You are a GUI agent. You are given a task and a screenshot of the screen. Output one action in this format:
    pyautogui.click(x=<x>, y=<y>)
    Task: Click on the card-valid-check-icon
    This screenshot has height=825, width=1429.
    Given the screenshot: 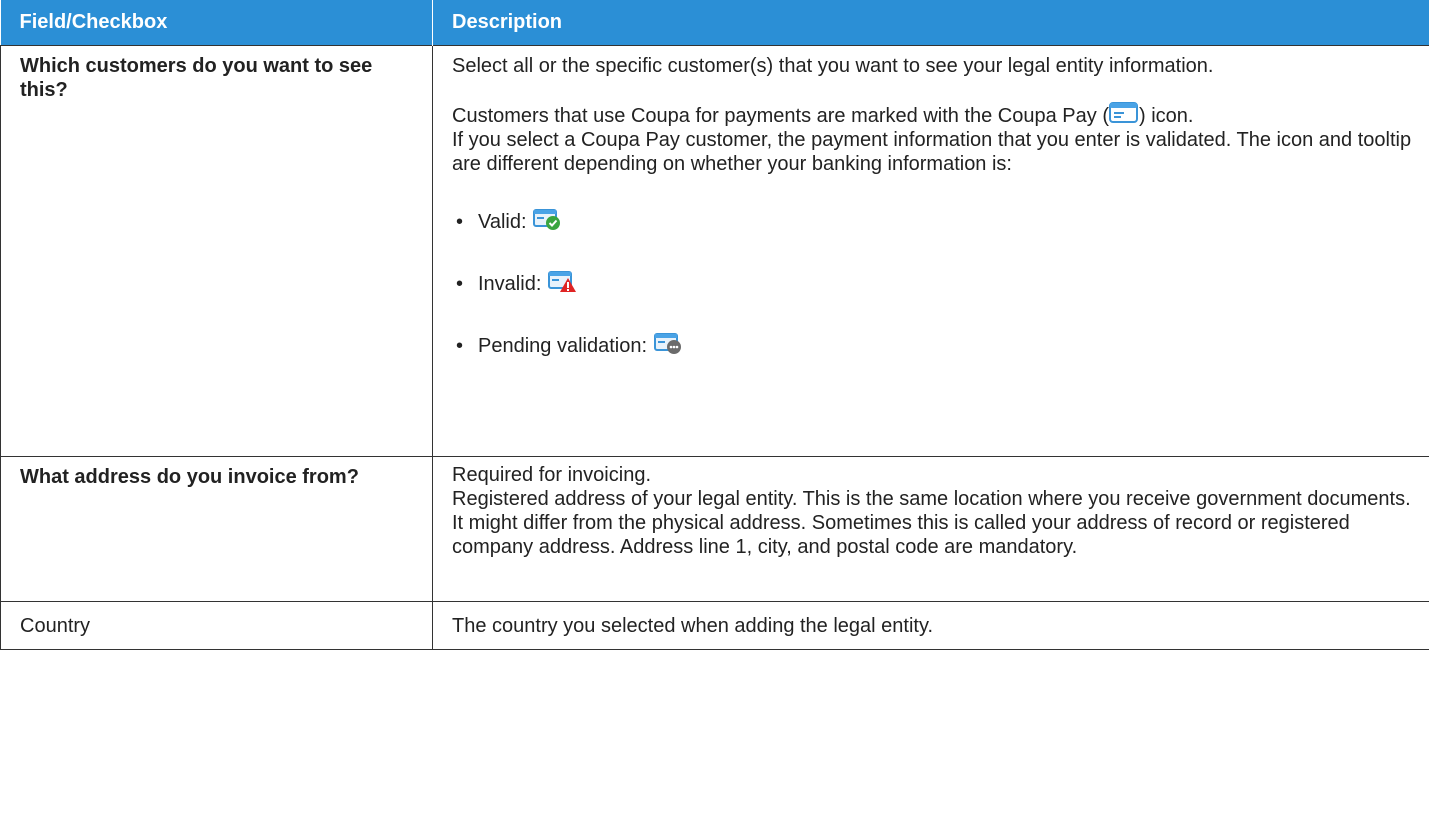 What is the action you would take?
    pyautogui.click(x=547, y=219)
    